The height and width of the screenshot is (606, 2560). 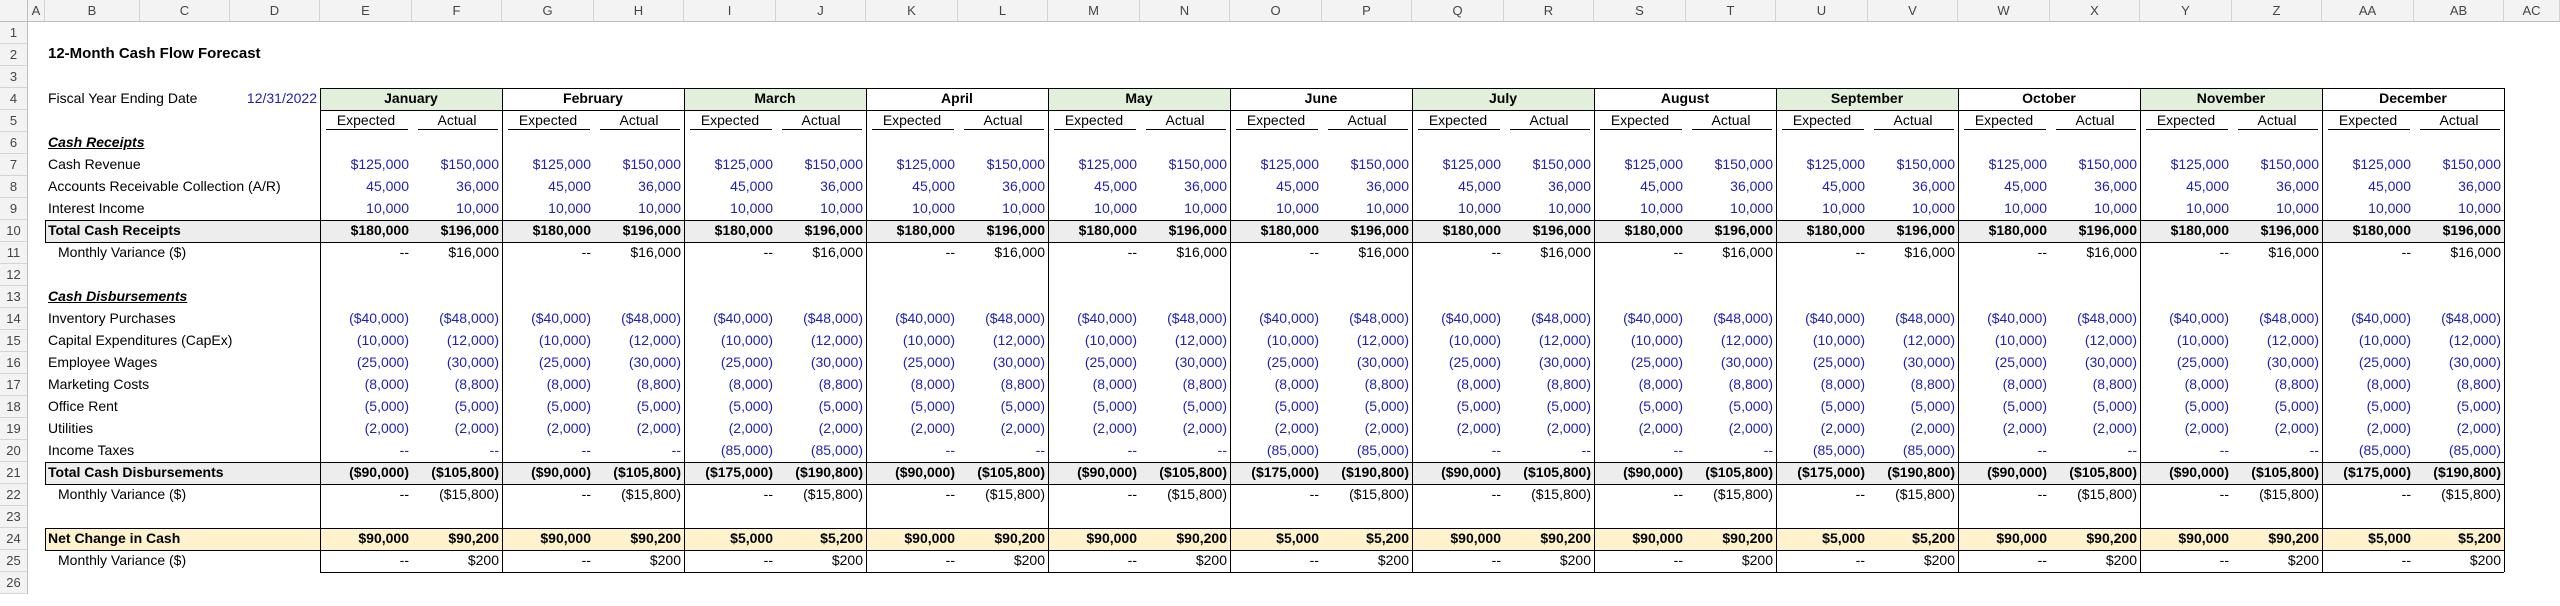 I want to click on column-header-ab: AB, so click(x=2459, y=11).